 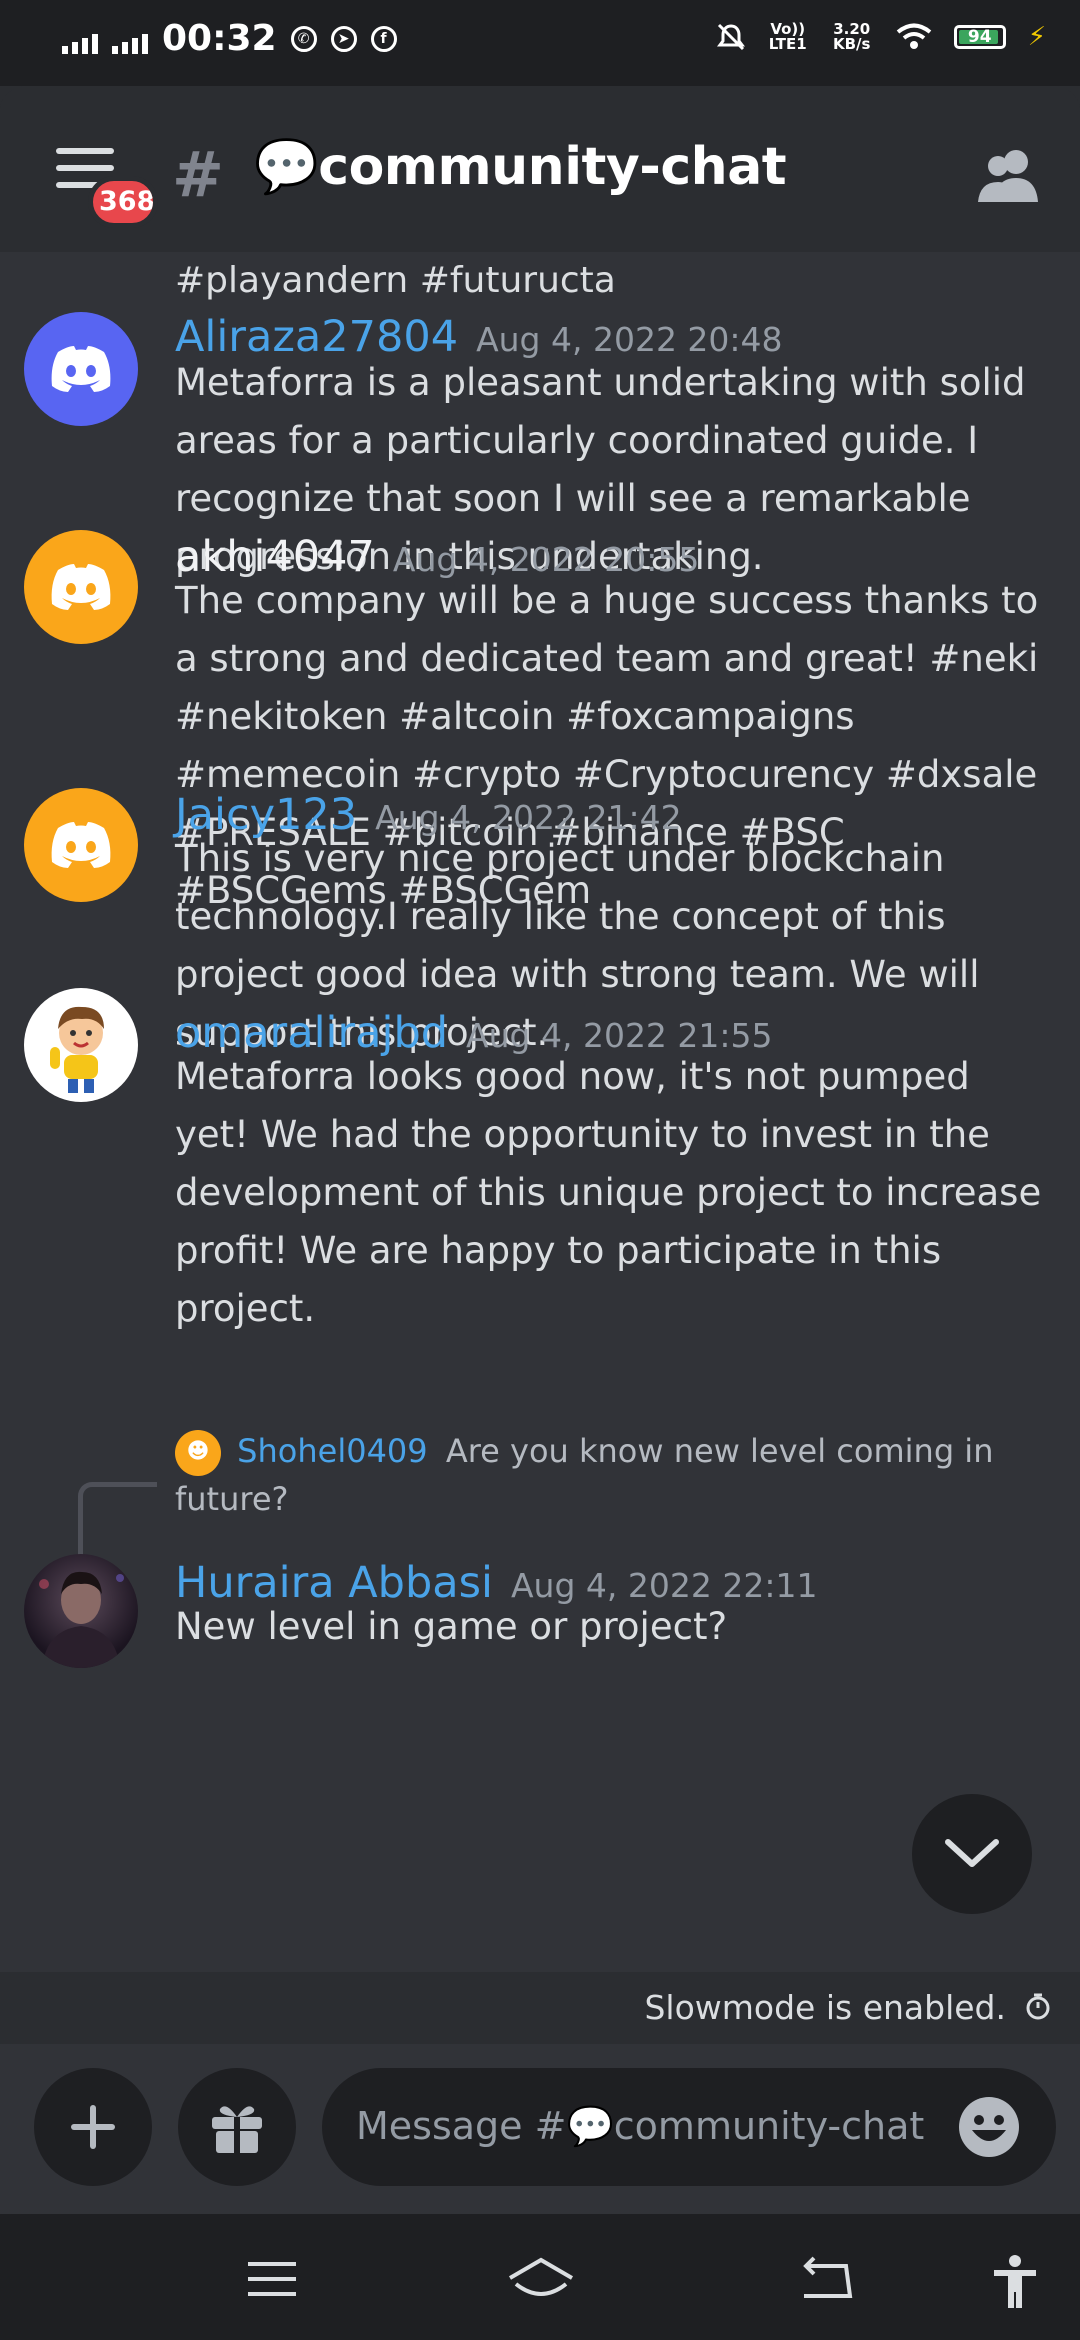 I want to click on message-text-partial: #playandern #futuructa, so click(x=395, y=280).